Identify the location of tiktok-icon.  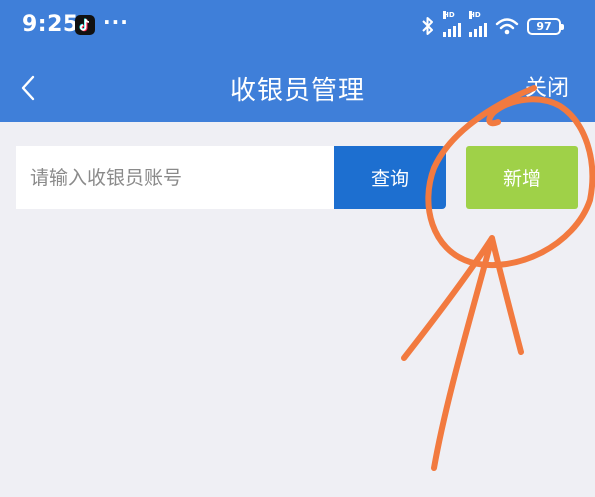
(85, 25).